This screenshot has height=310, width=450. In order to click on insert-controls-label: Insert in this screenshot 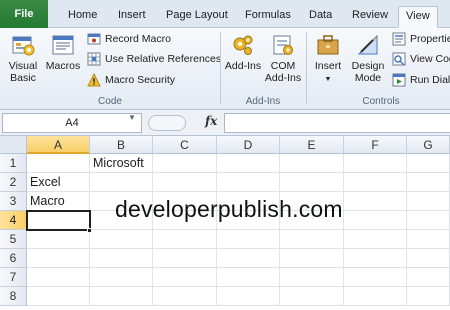, I will do `click(328, 66)`.